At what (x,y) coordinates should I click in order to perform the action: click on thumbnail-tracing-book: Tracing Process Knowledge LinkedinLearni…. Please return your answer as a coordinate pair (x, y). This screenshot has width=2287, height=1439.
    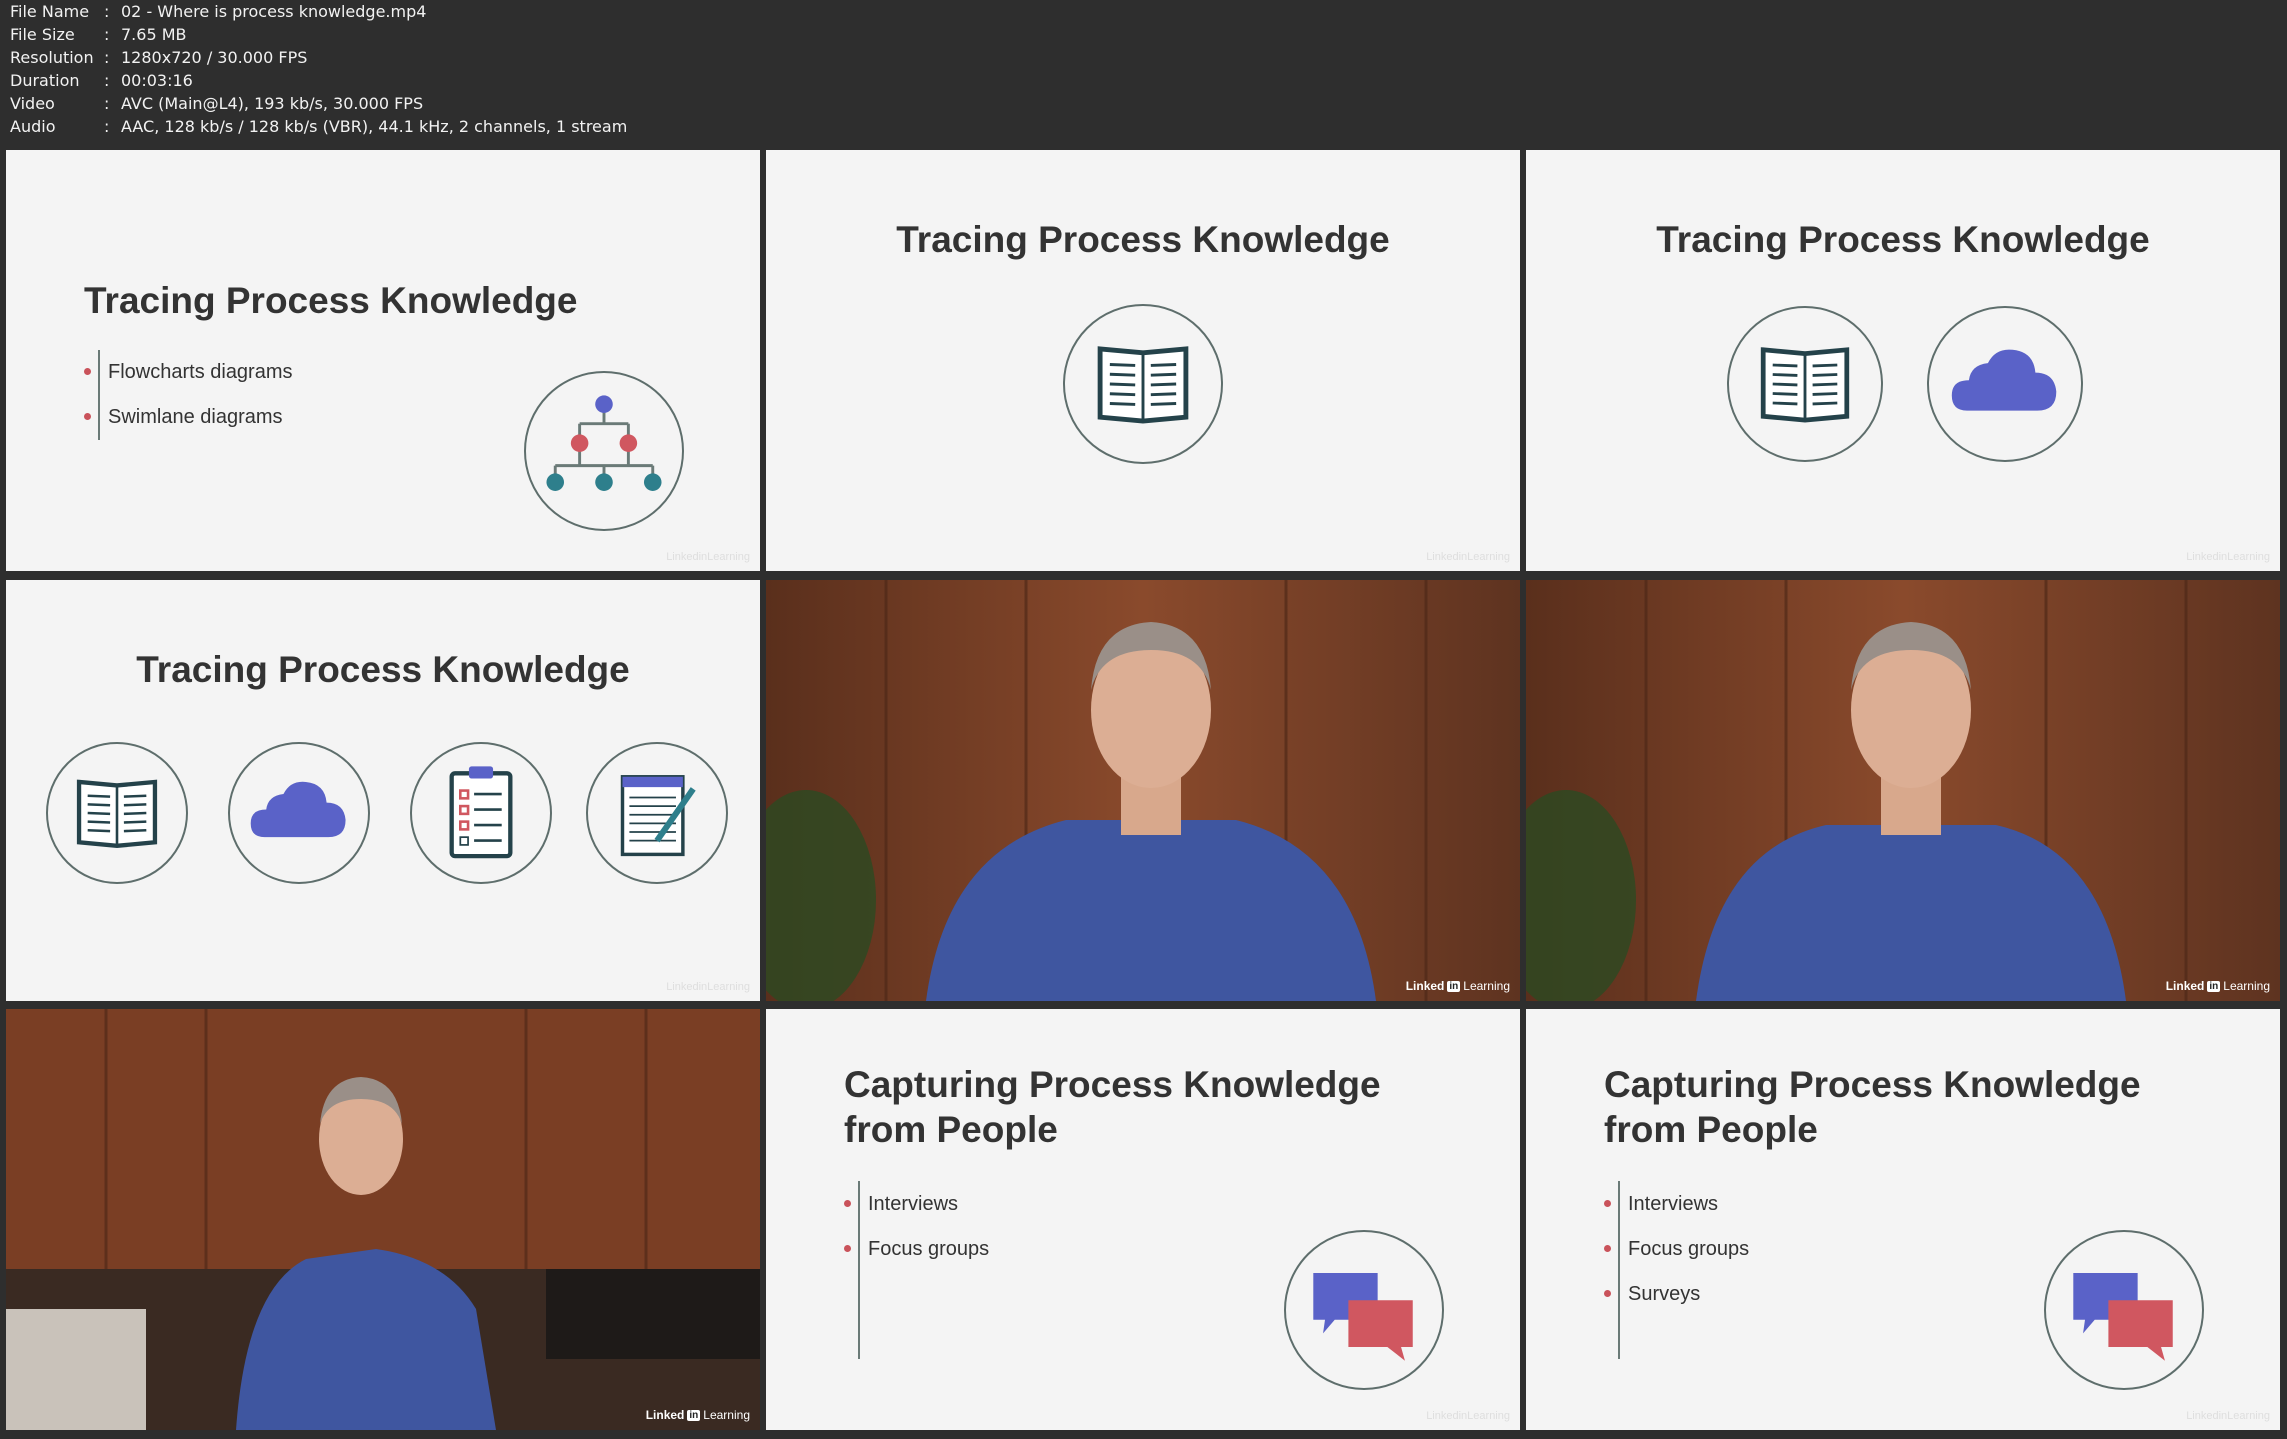
    Looking at the image, I should click on (1143, 360).